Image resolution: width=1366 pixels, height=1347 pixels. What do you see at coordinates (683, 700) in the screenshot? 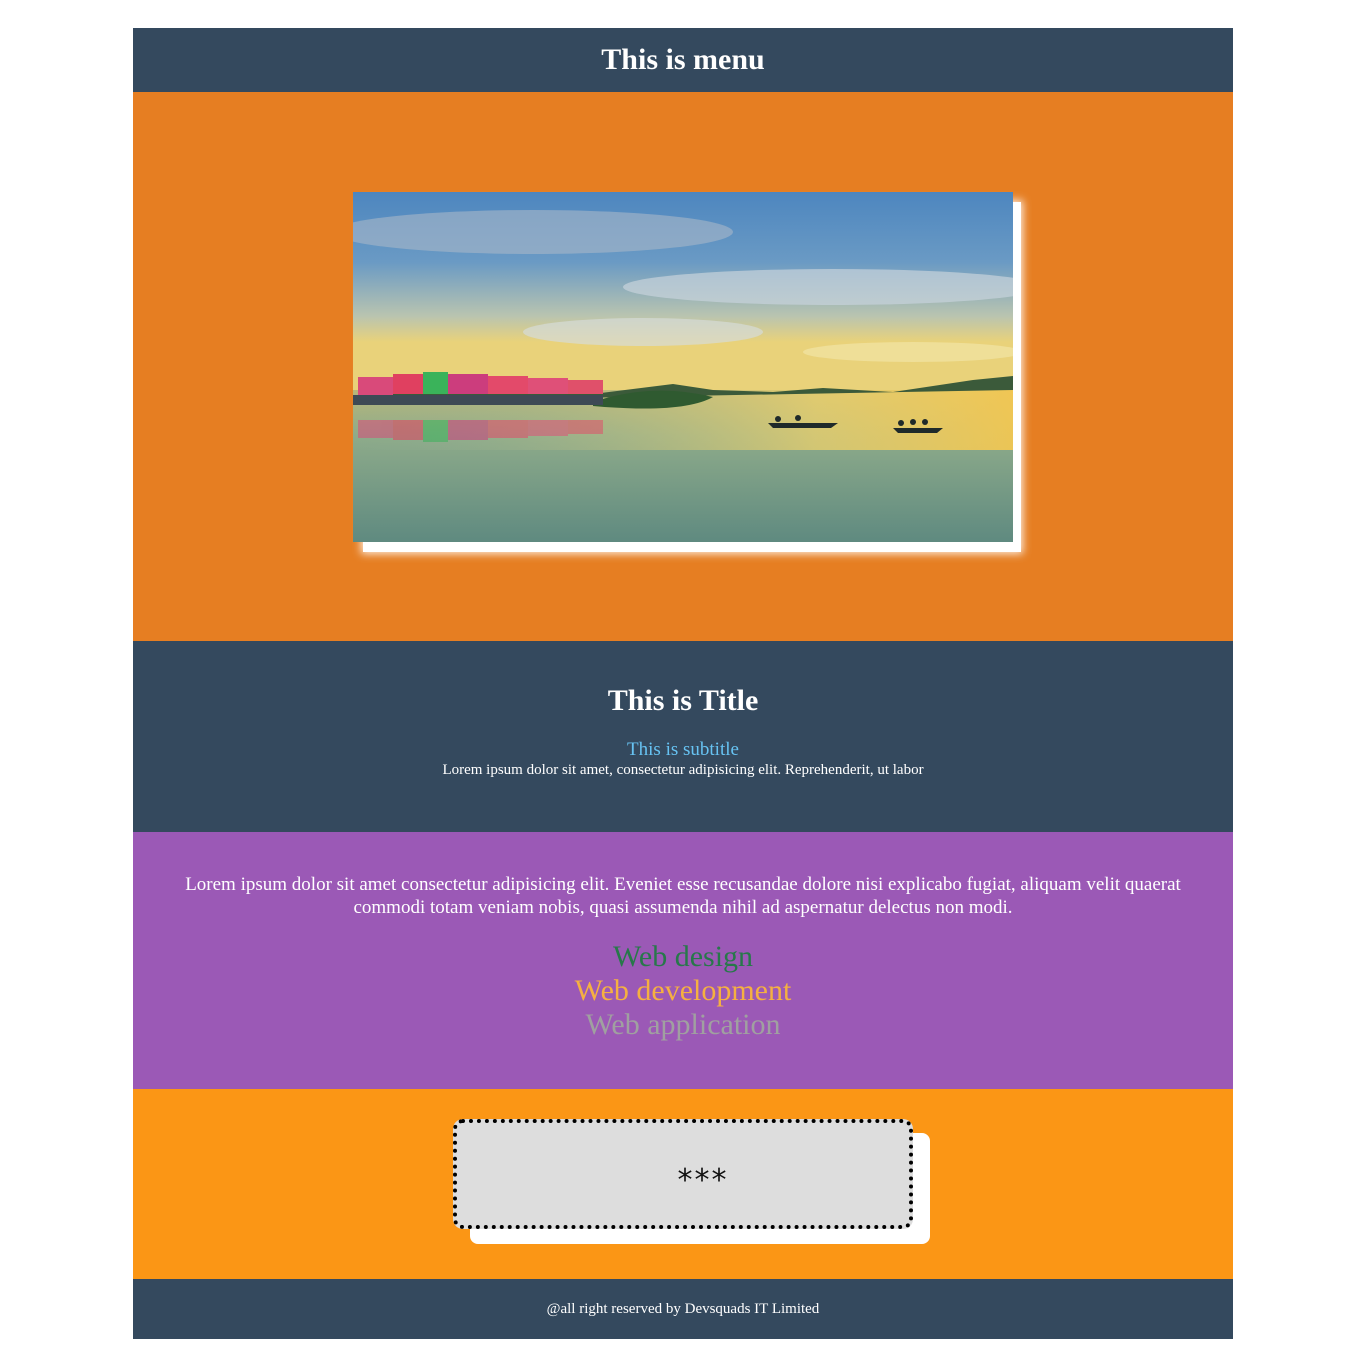
I see `section-title: This is Title` at bounding box center [683, 700].